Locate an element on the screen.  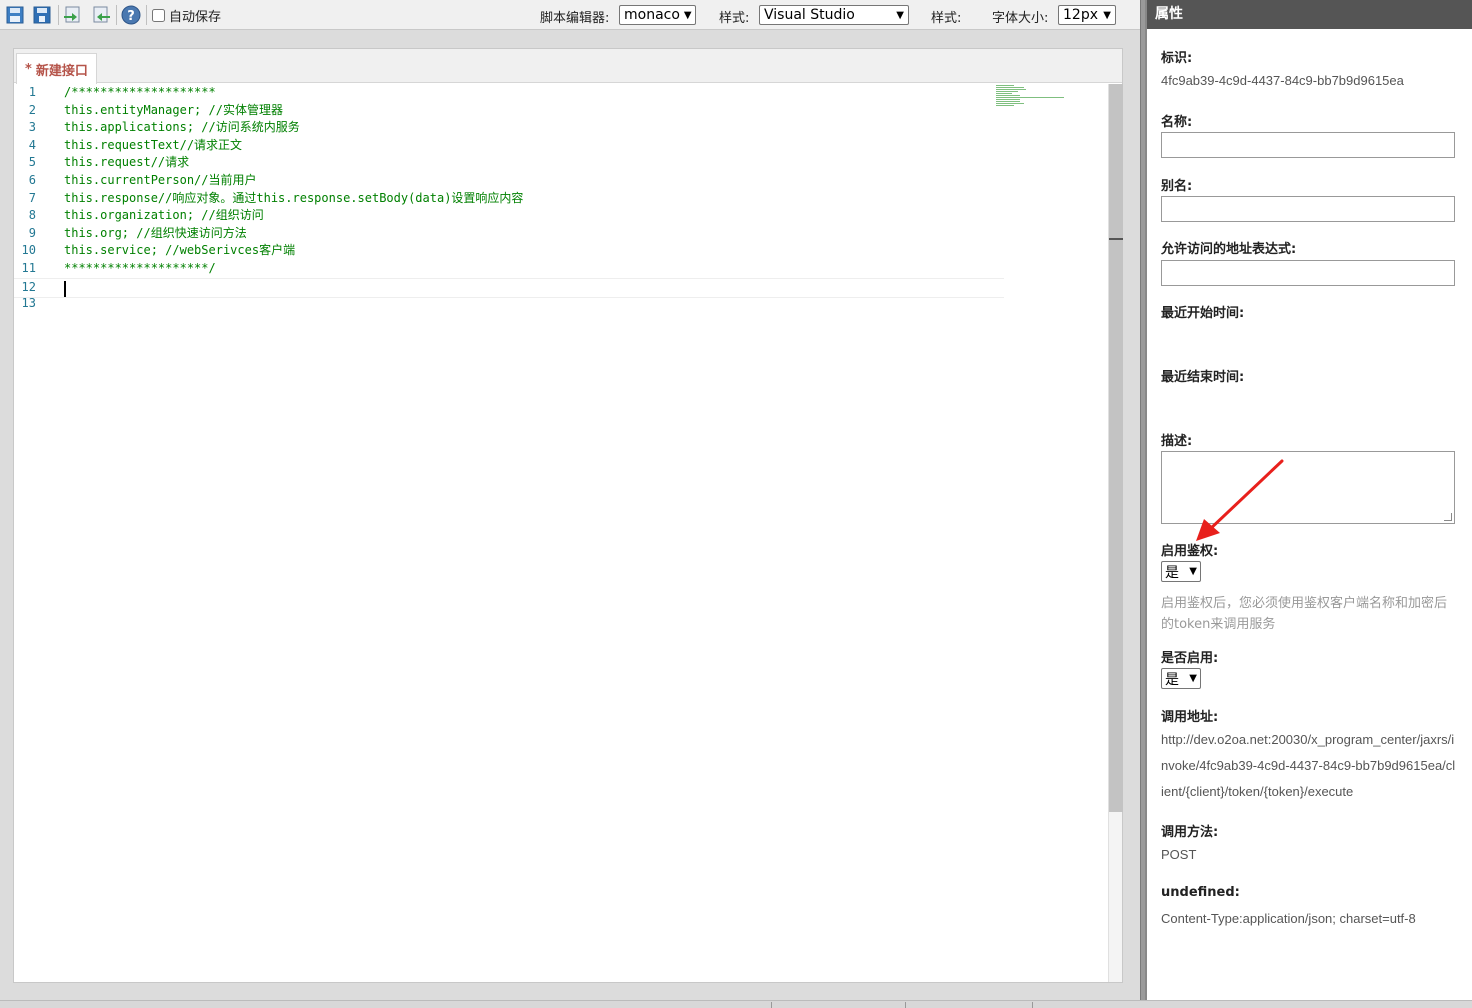
vertical-scrollbar is located at coordinates (1115, 533).